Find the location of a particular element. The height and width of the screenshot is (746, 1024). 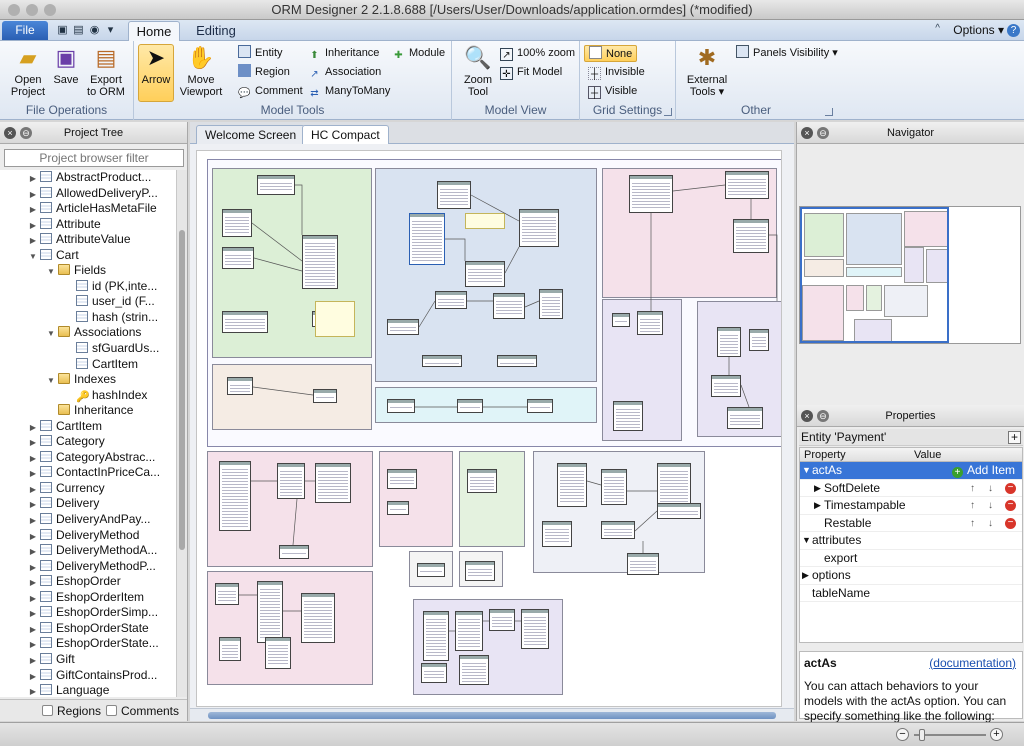

property-row-restable: Restable ↑ ↓ − is located at coordinates (911, 523).